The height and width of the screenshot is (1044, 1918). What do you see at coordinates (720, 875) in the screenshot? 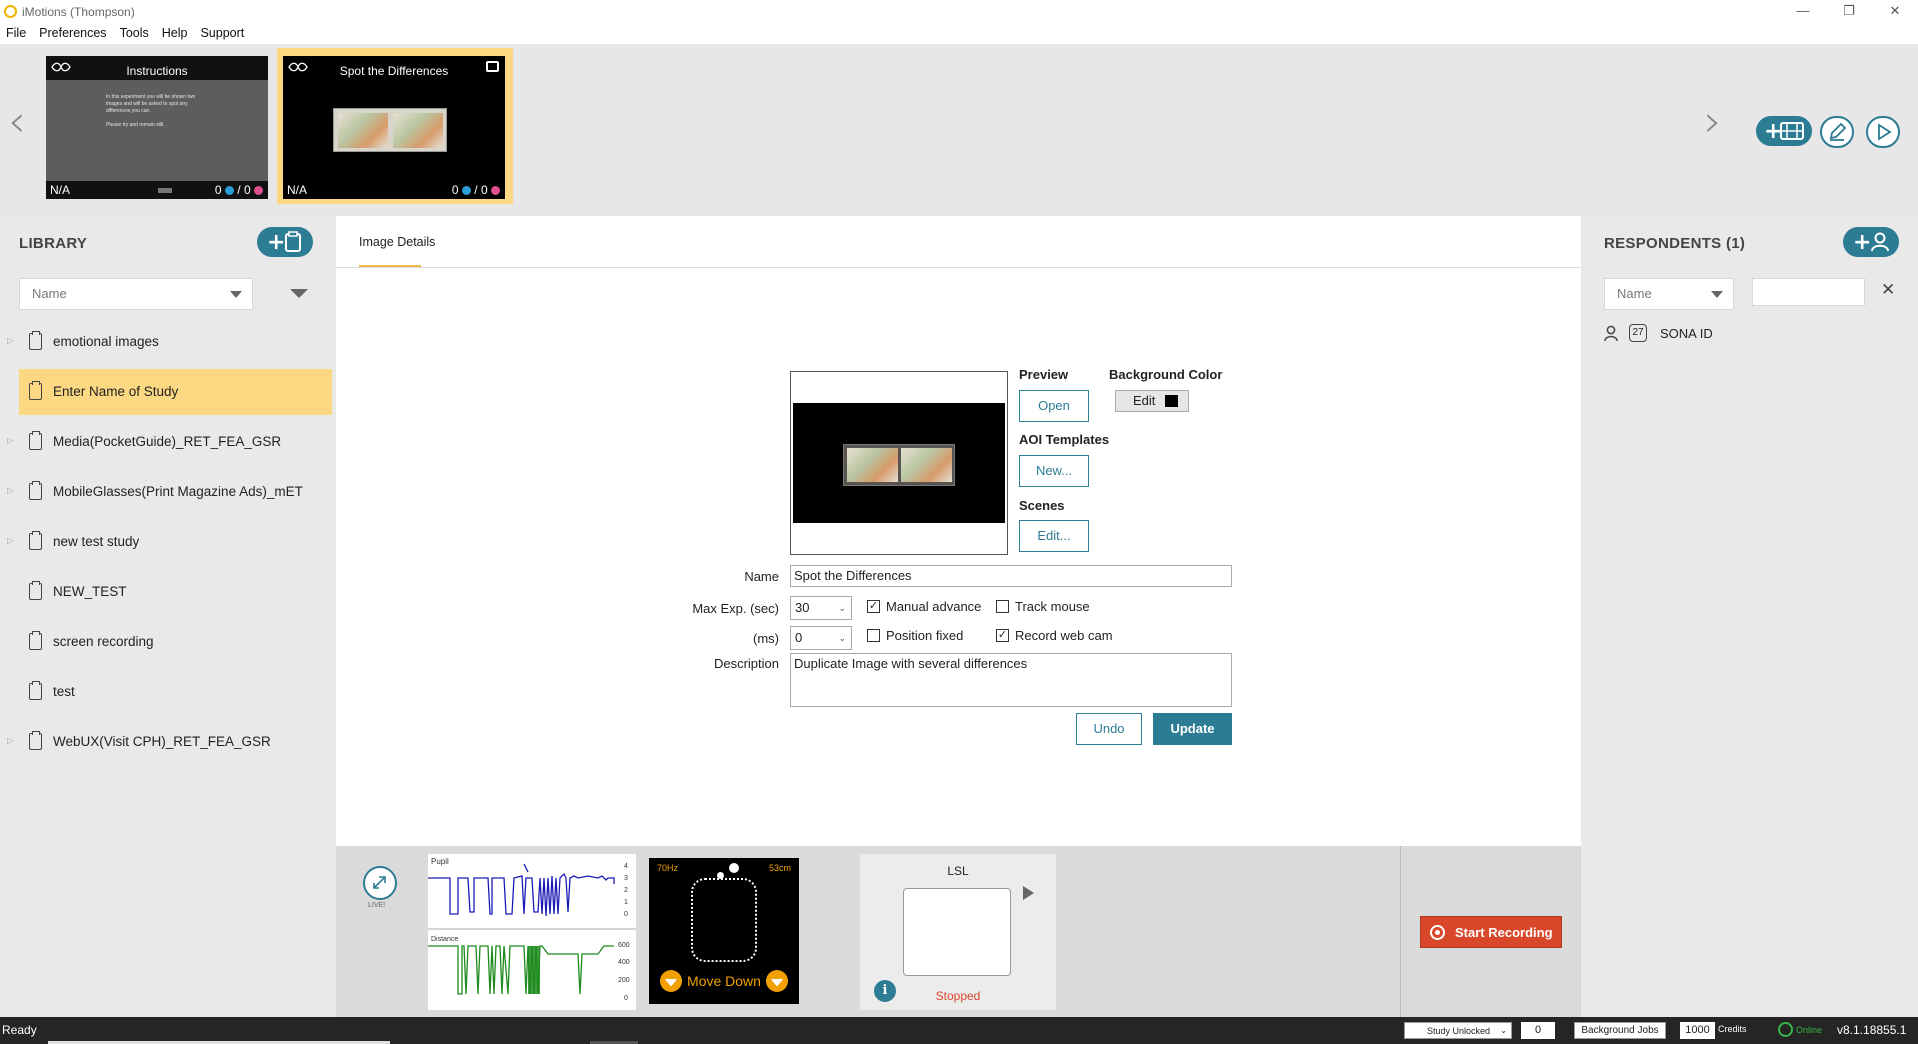
I see `eye-dot-left` at bounding box center [720, 875].